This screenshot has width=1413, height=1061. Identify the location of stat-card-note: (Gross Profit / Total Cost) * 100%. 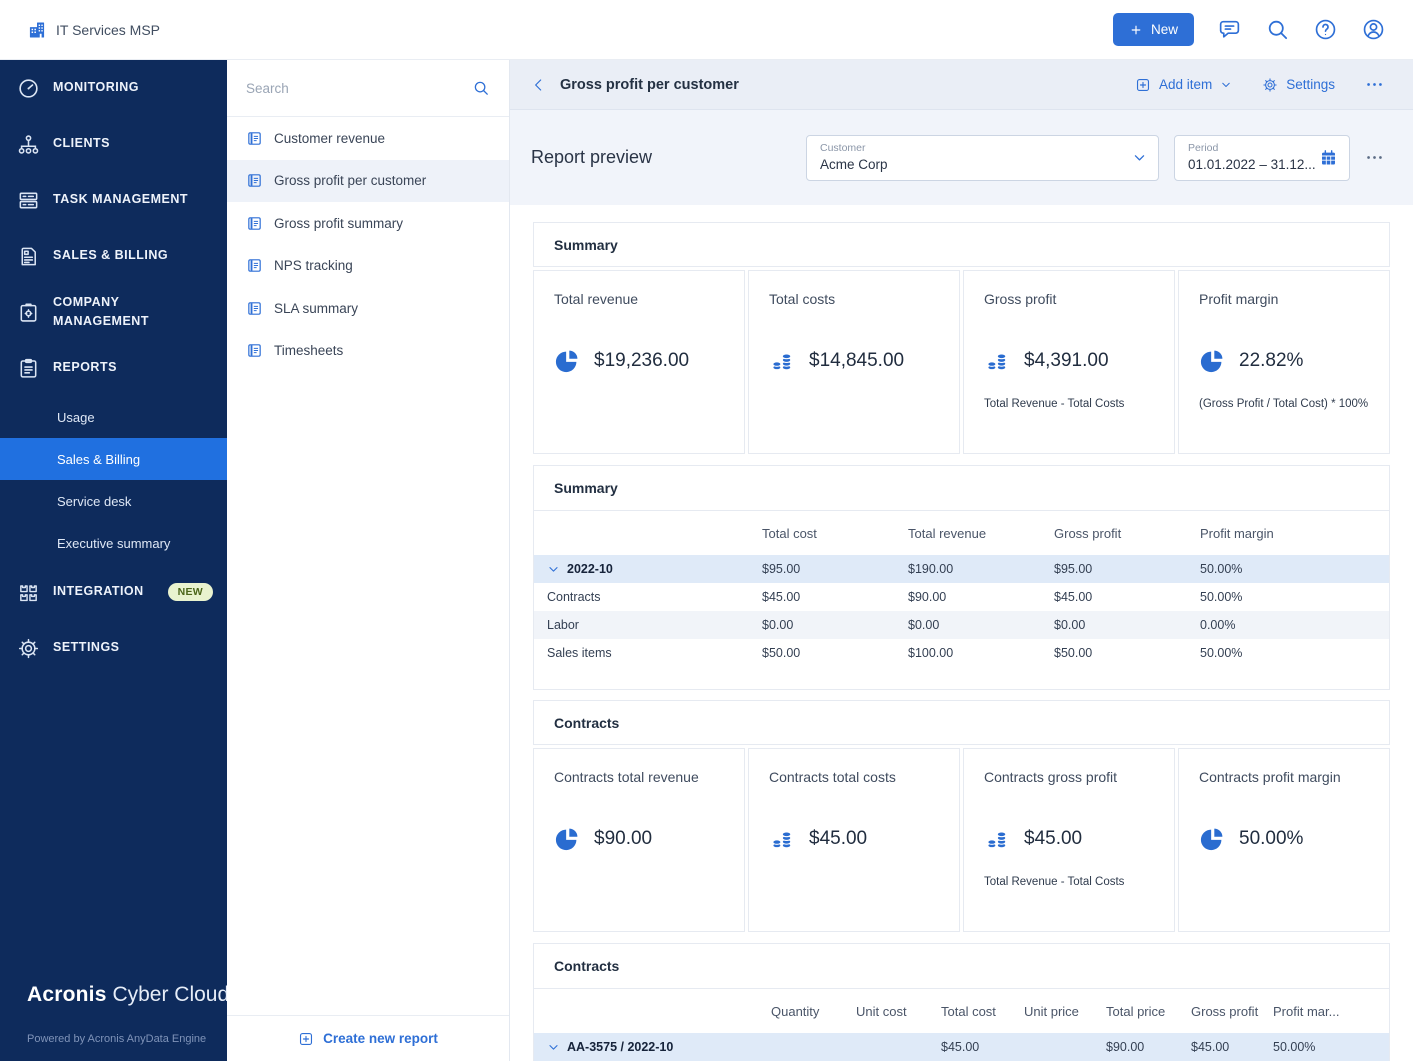
(1284, 404).